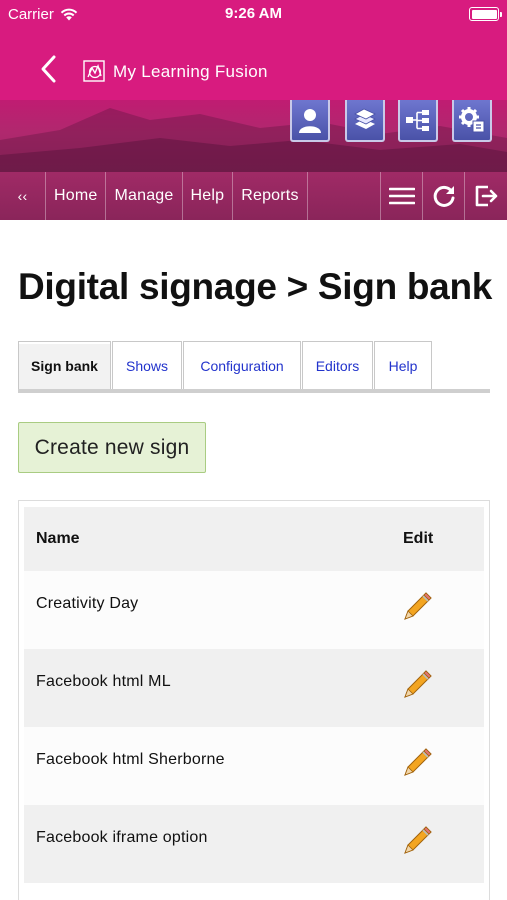 This screenshot has width=507, height=900. Describe the element at coordinates (112, 447) in the screenshot. I see `create-new-sign-button: Create new sign` at that location.